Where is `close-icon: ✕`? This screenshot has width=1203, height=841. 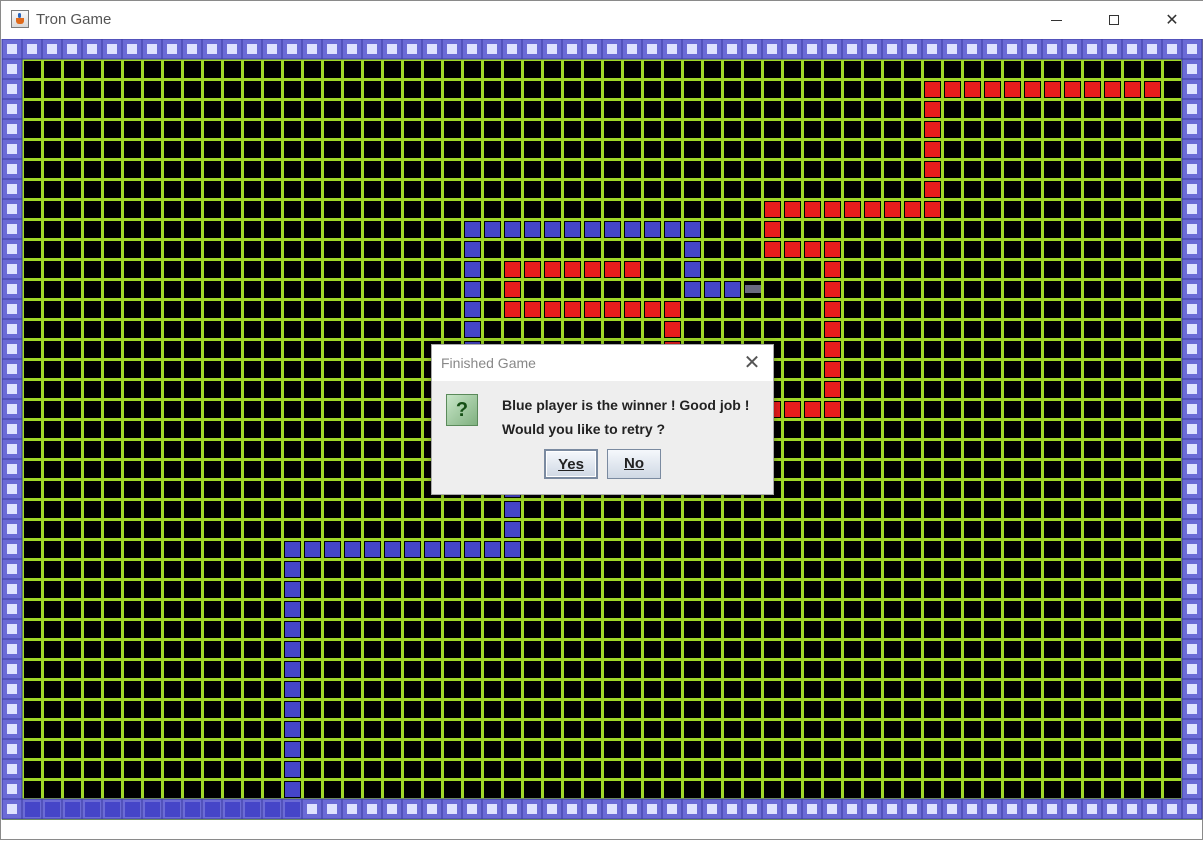 close-icon: ✕ is located at coordinates (1172, 20).